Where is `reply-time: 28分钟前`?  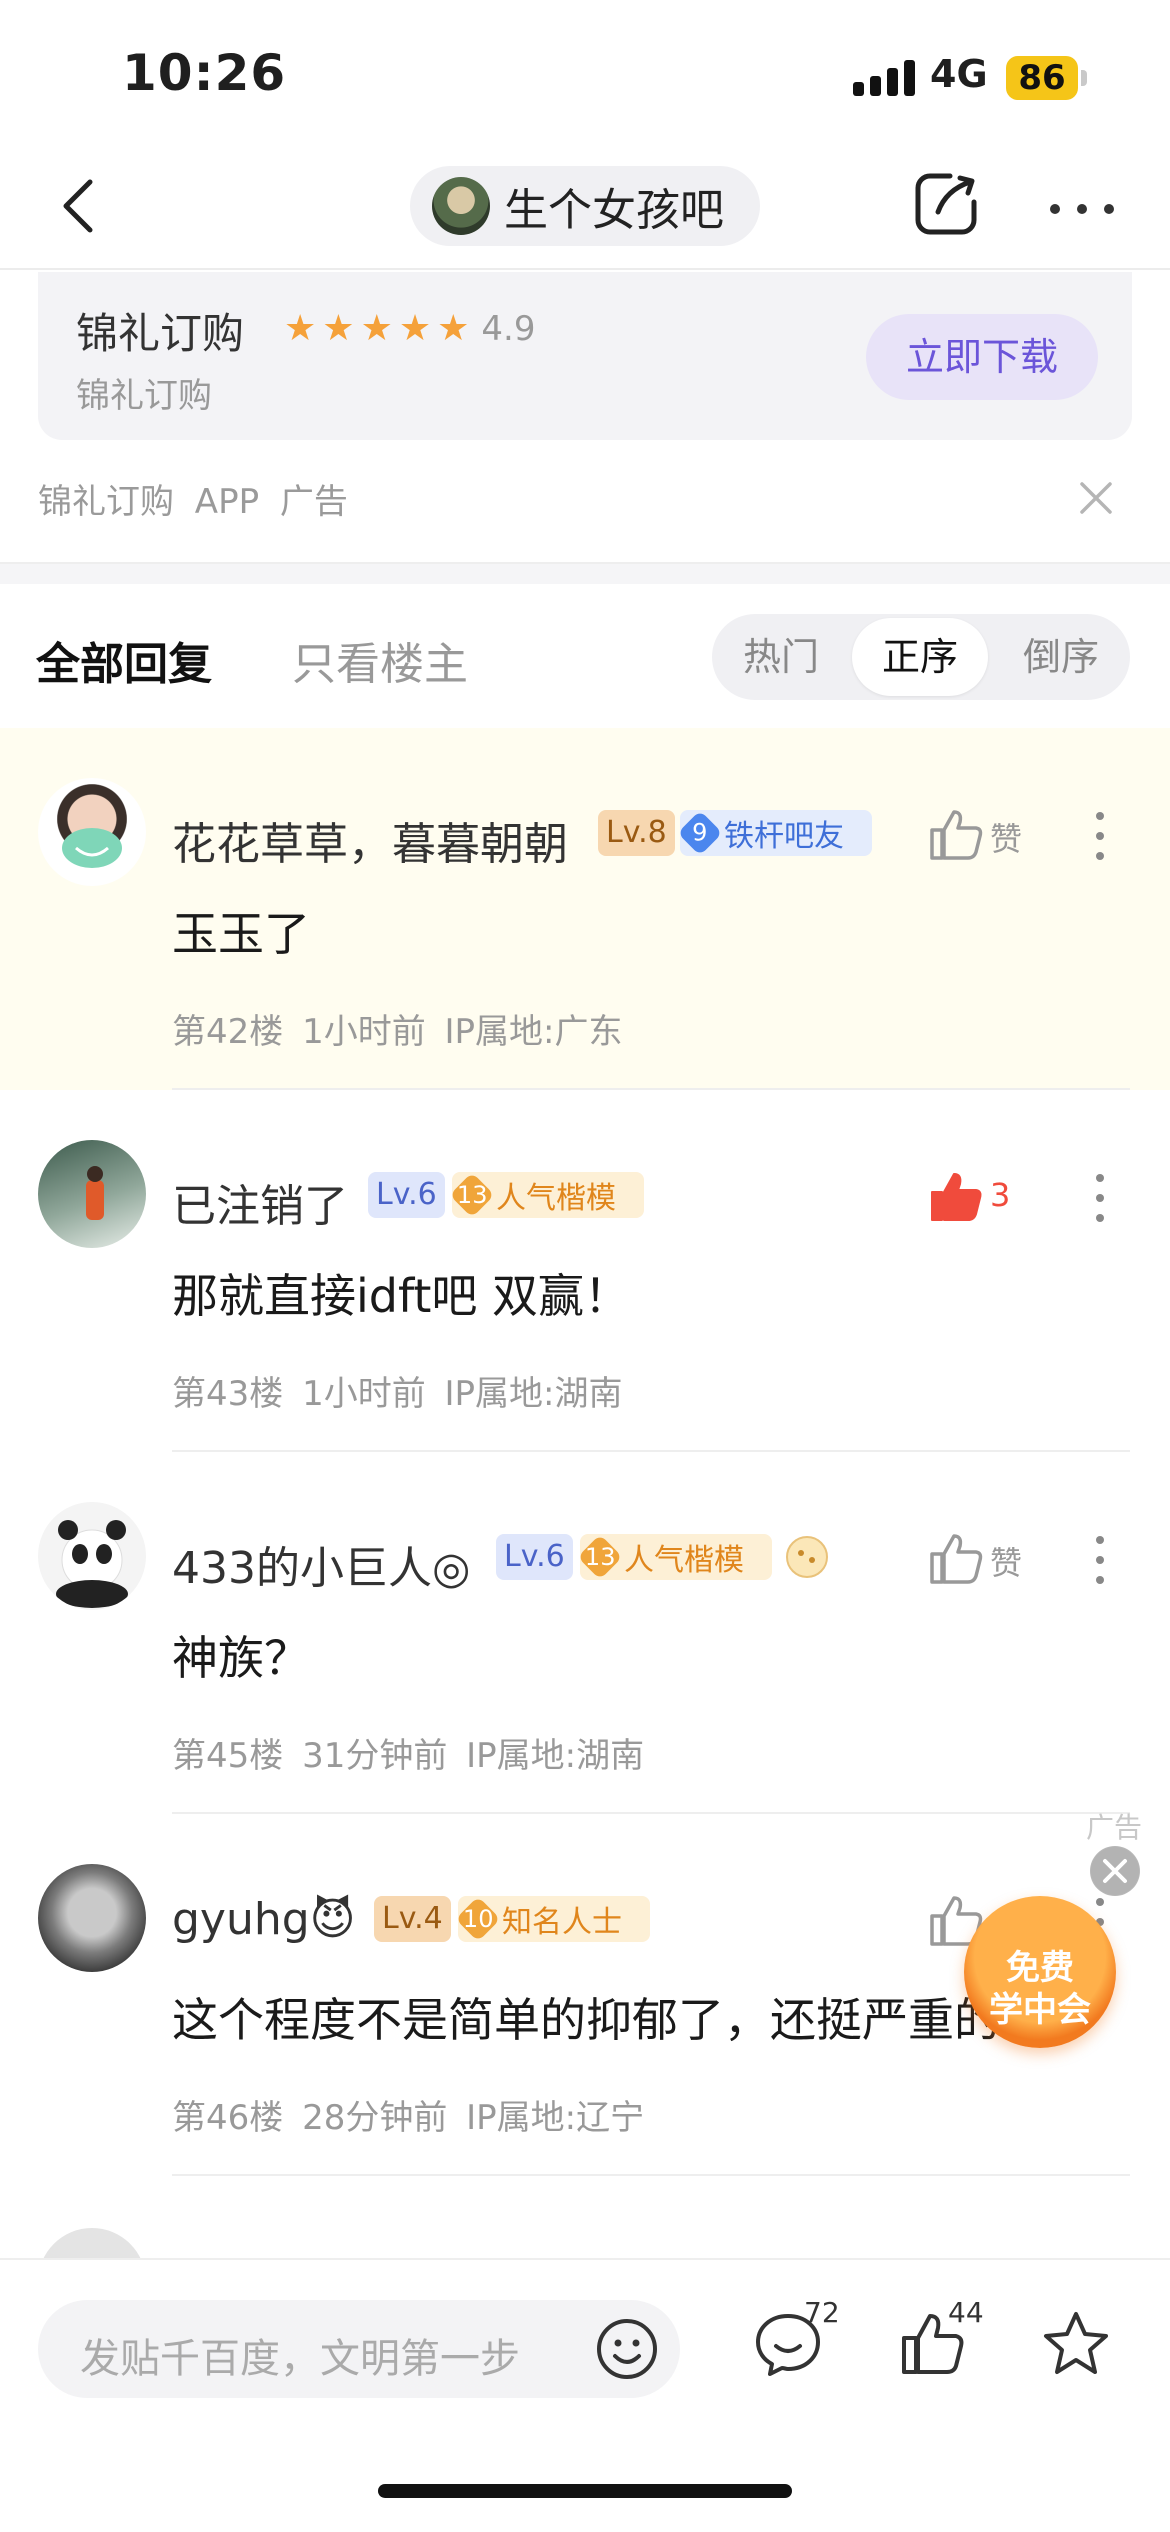 reply-time: 28分钟前 is located at coordinates (375, 2118).